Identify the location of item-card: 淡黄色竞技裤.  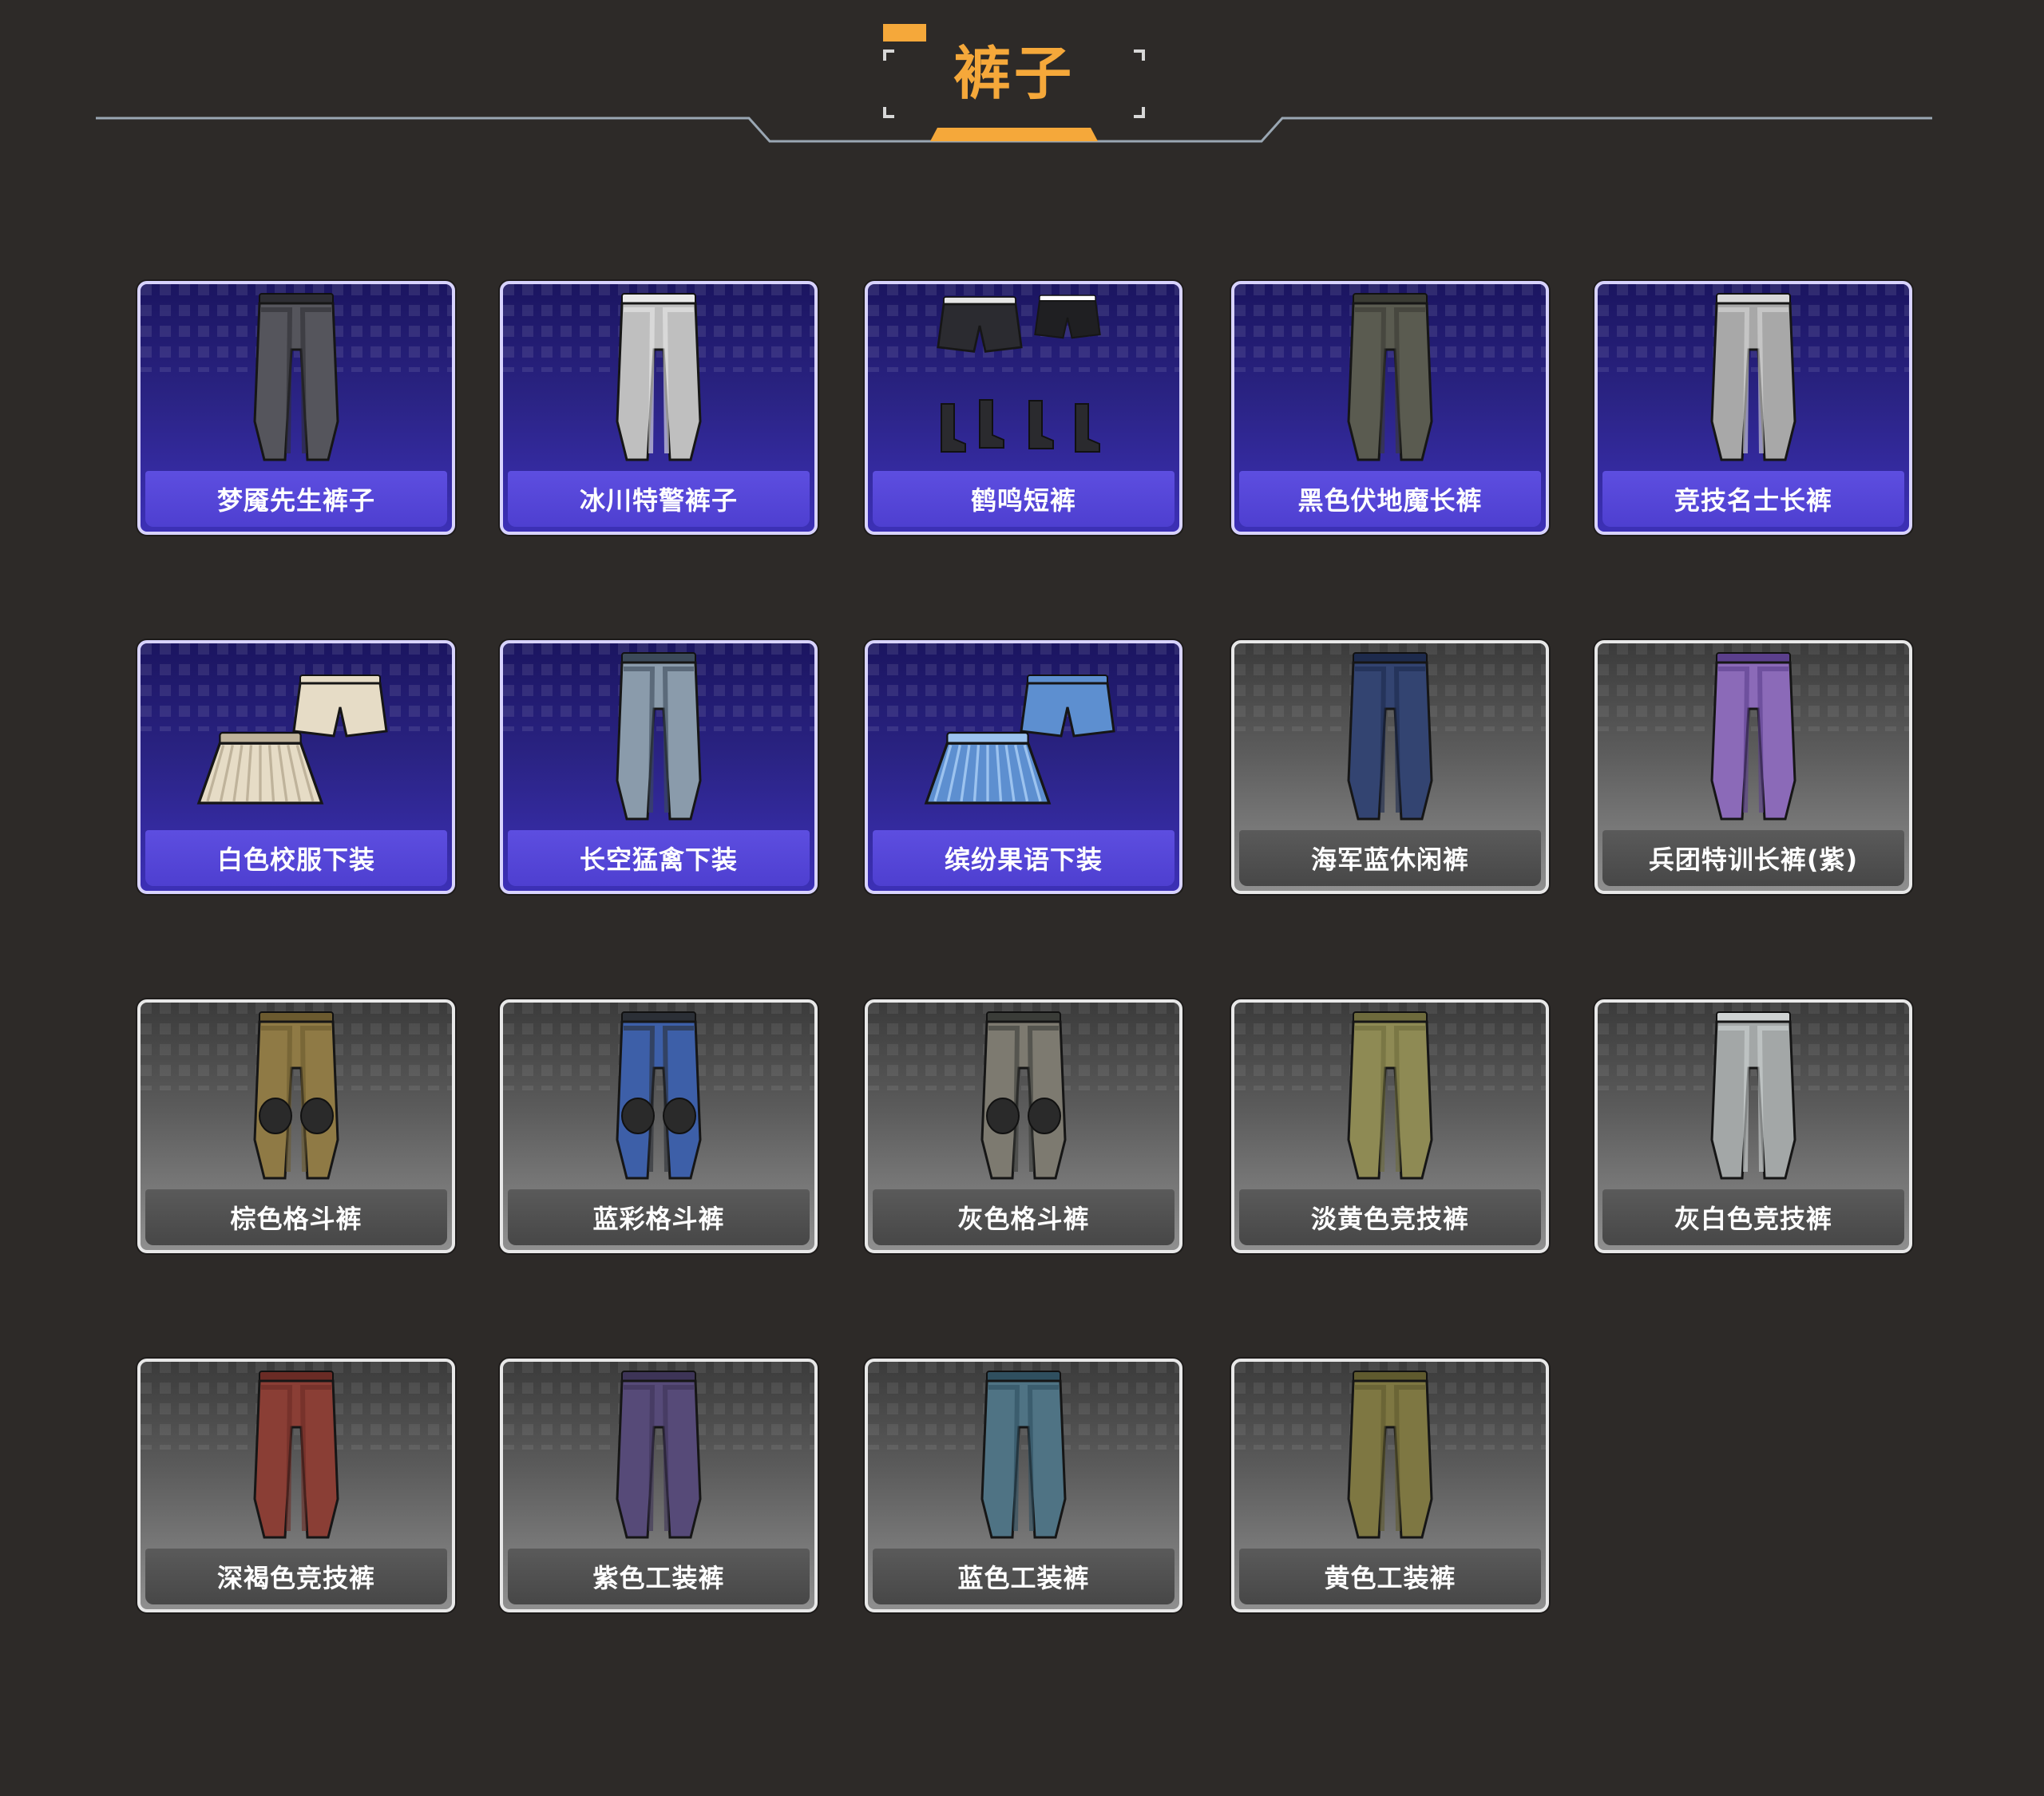
(1390, 1126).